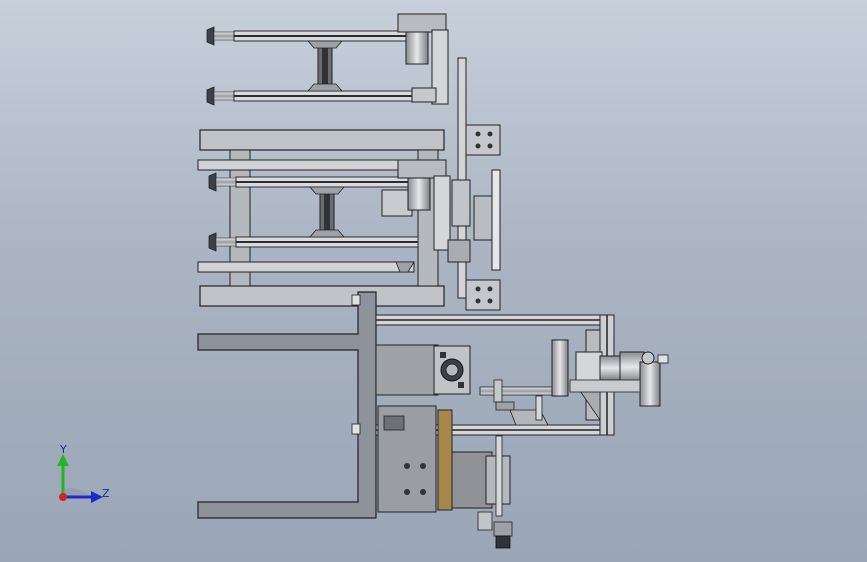 The width and height of the screenshot is (867, 562). I want to click on y-axis-label: Y, so click(63, 449).